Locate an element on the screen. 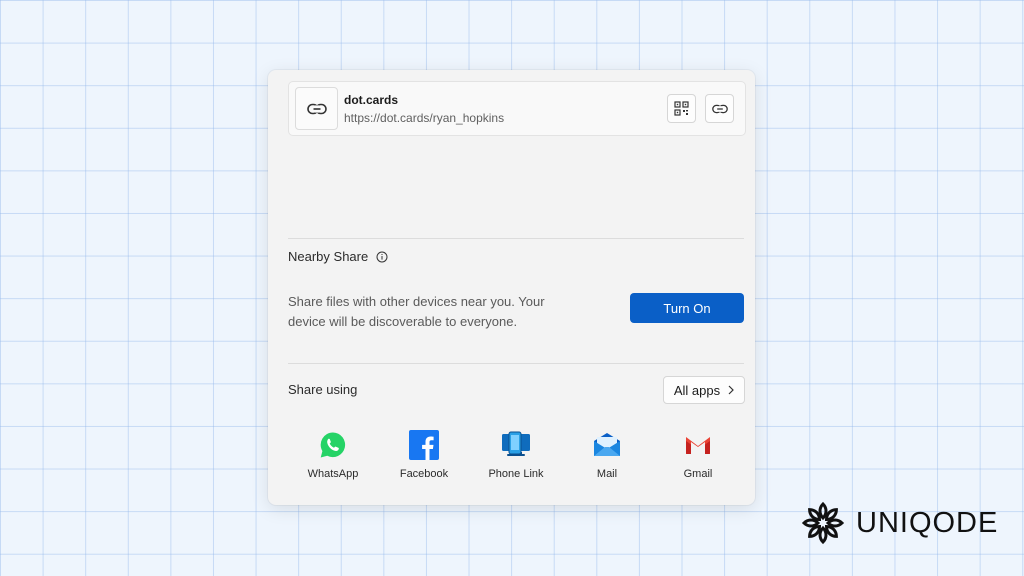 The width and height of the screenshot is (1024, 576). share-using-title: Share using is located at coordinates (323, 389).